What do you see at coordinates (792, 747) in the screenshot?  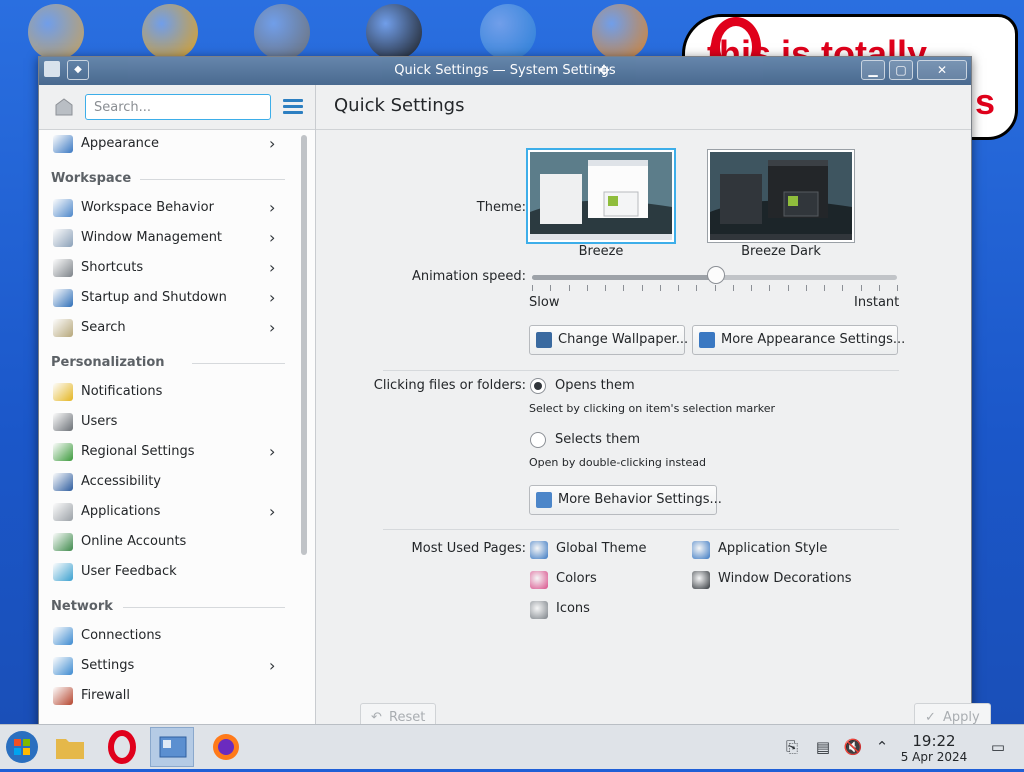 I see `clipboard-tray-icon: ⎘` at bounding box center [792, 747].